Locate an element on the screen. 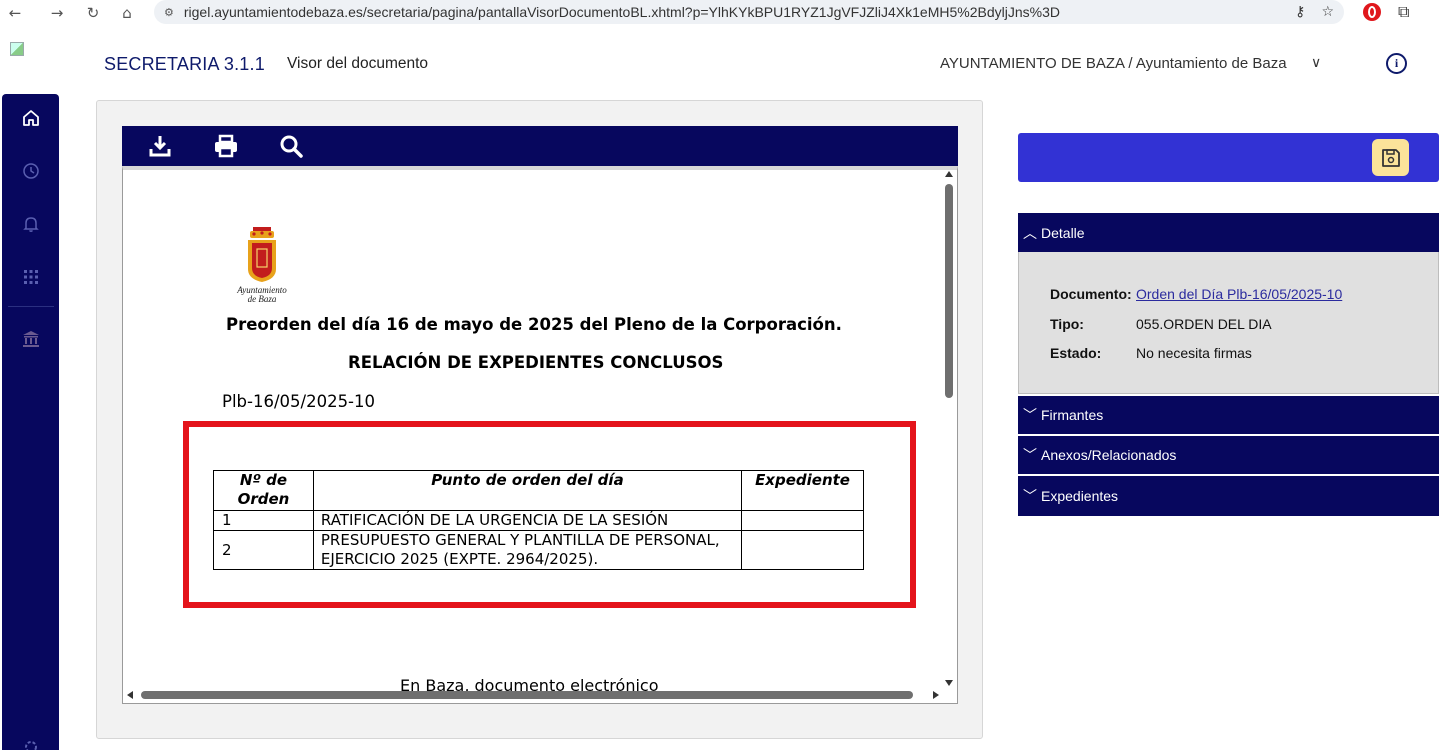  sidebar-divider is located at coordinates (31, 306).